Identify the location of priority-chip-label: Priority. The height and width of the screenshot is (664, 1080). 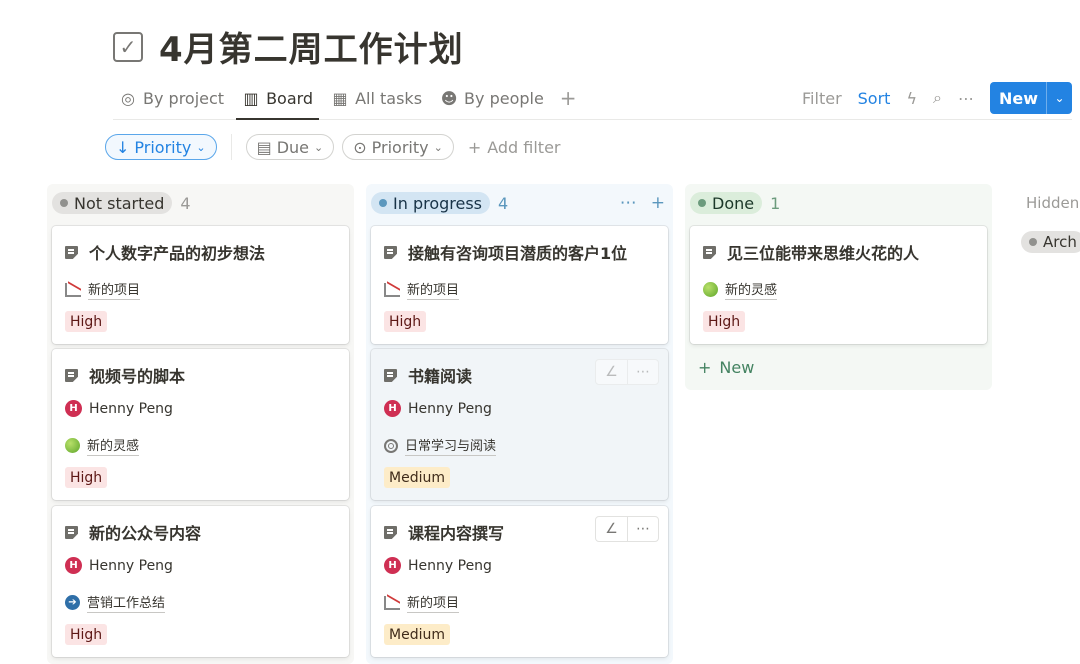
(400, 147).